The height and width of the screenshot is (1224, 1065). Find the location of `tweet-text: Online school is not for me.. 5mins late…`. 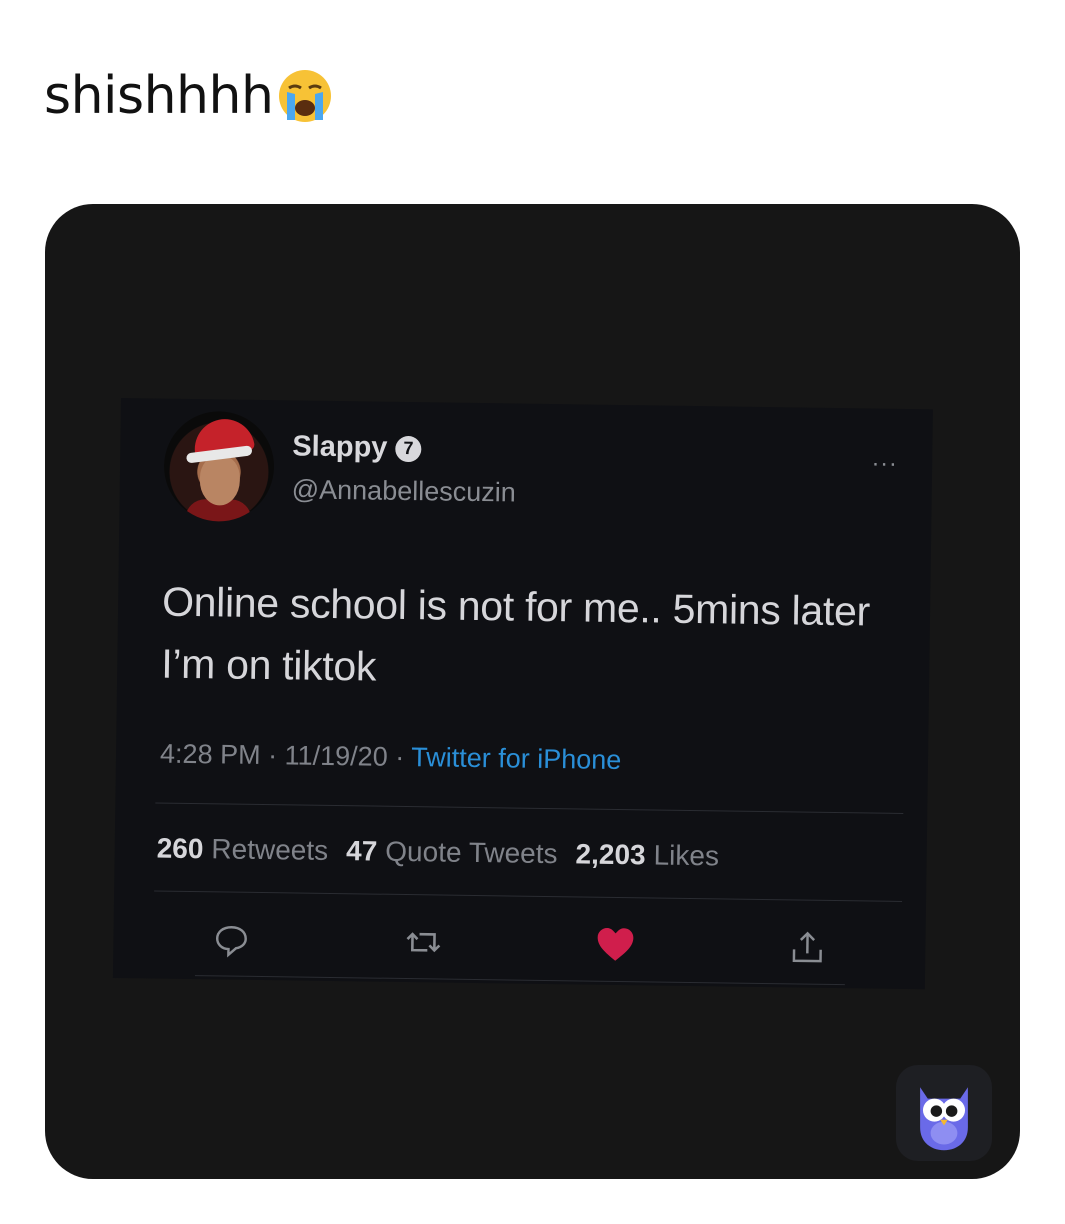

tweet-text: Online school is not for me.. 5mins late… is located at coordinates (515, 634).